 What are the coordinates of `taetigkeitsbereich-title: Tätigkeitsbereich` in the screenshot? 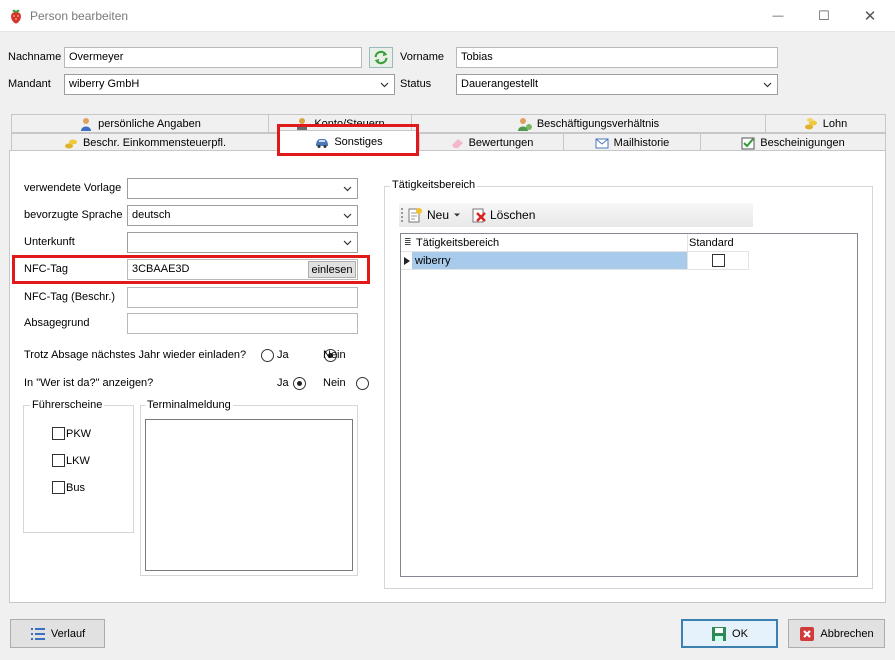 It's located at (434, 185).